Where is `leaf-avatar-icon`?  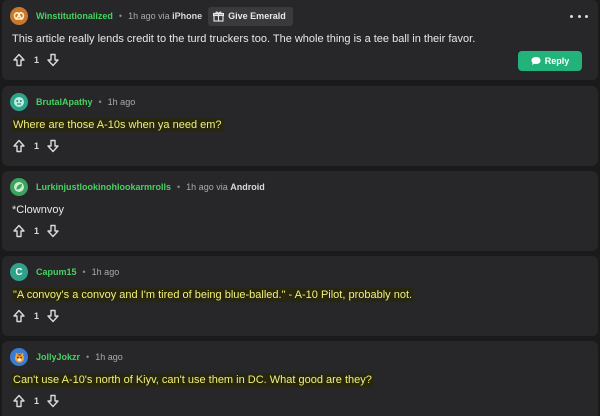 leaf-avatar-icon is located at coordinates (19, 187).